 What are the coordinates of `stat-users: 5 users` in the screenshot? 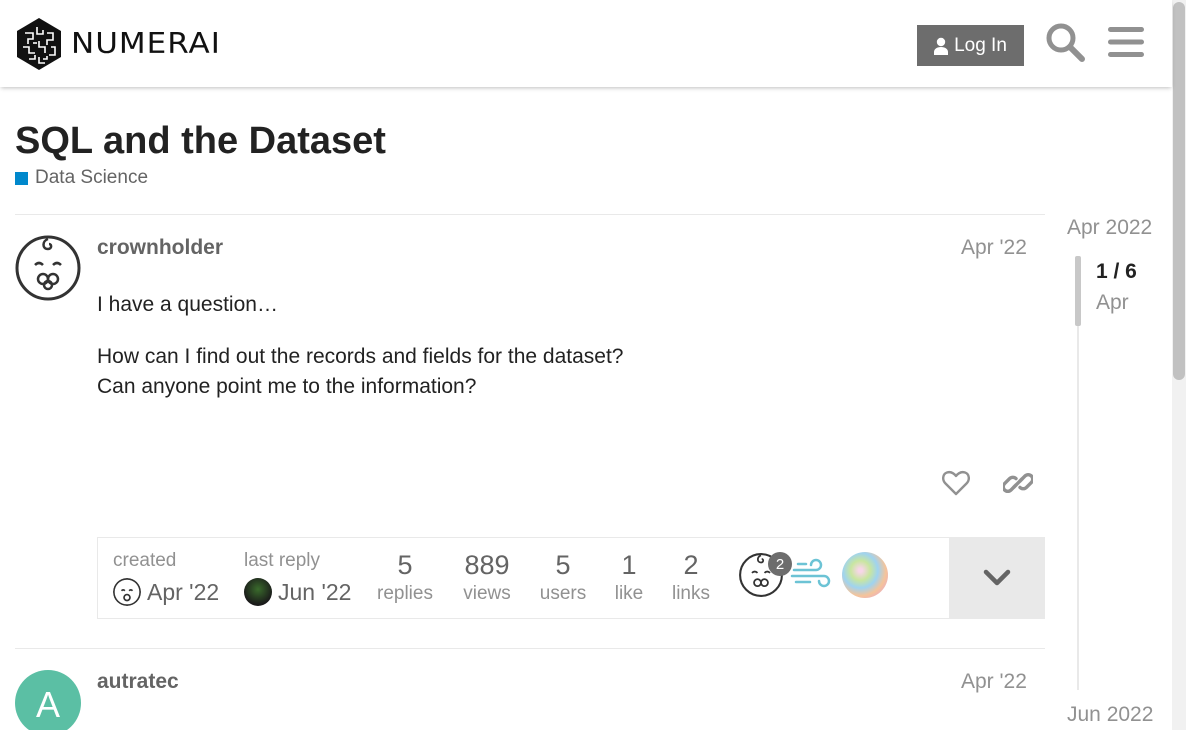 It's located at (563, 577).